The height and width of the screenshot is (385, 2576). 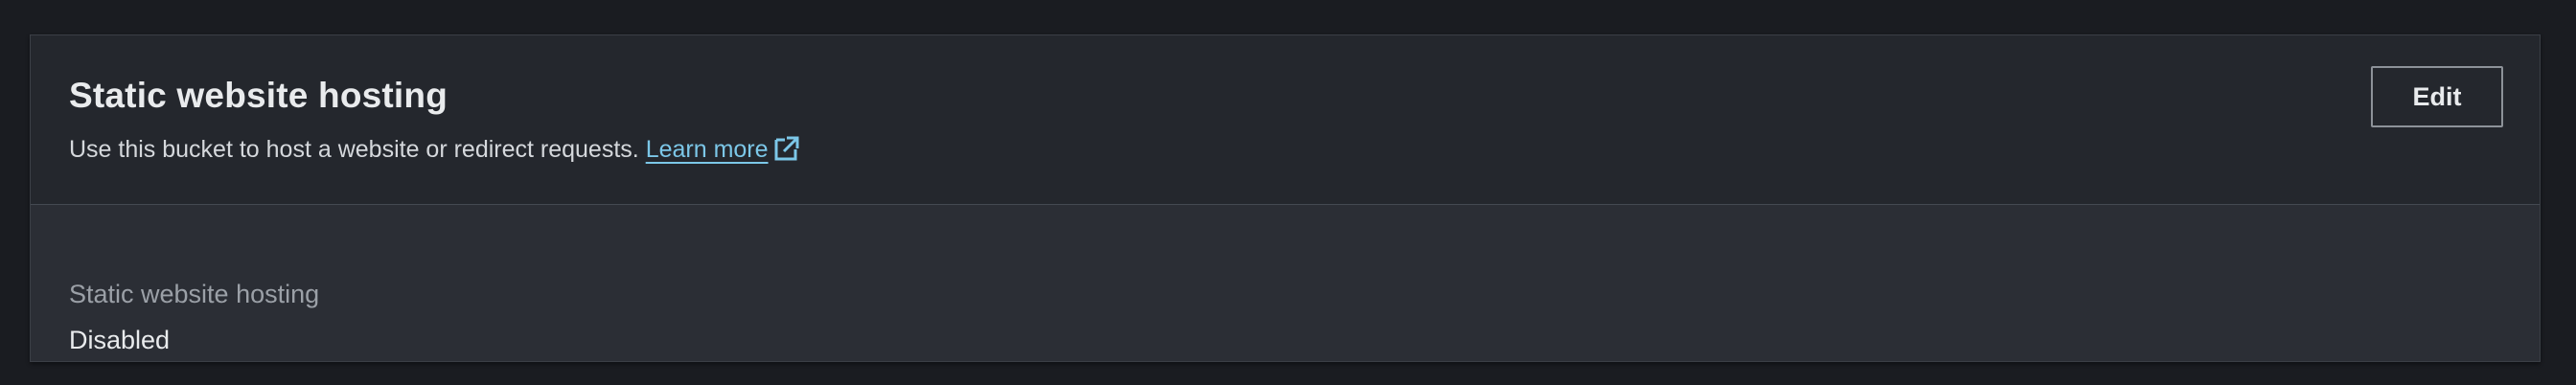 What do you see at coordinates (785, 148) in the screenshot?
I see `external-link-icon` at bounding box center [785, 148].